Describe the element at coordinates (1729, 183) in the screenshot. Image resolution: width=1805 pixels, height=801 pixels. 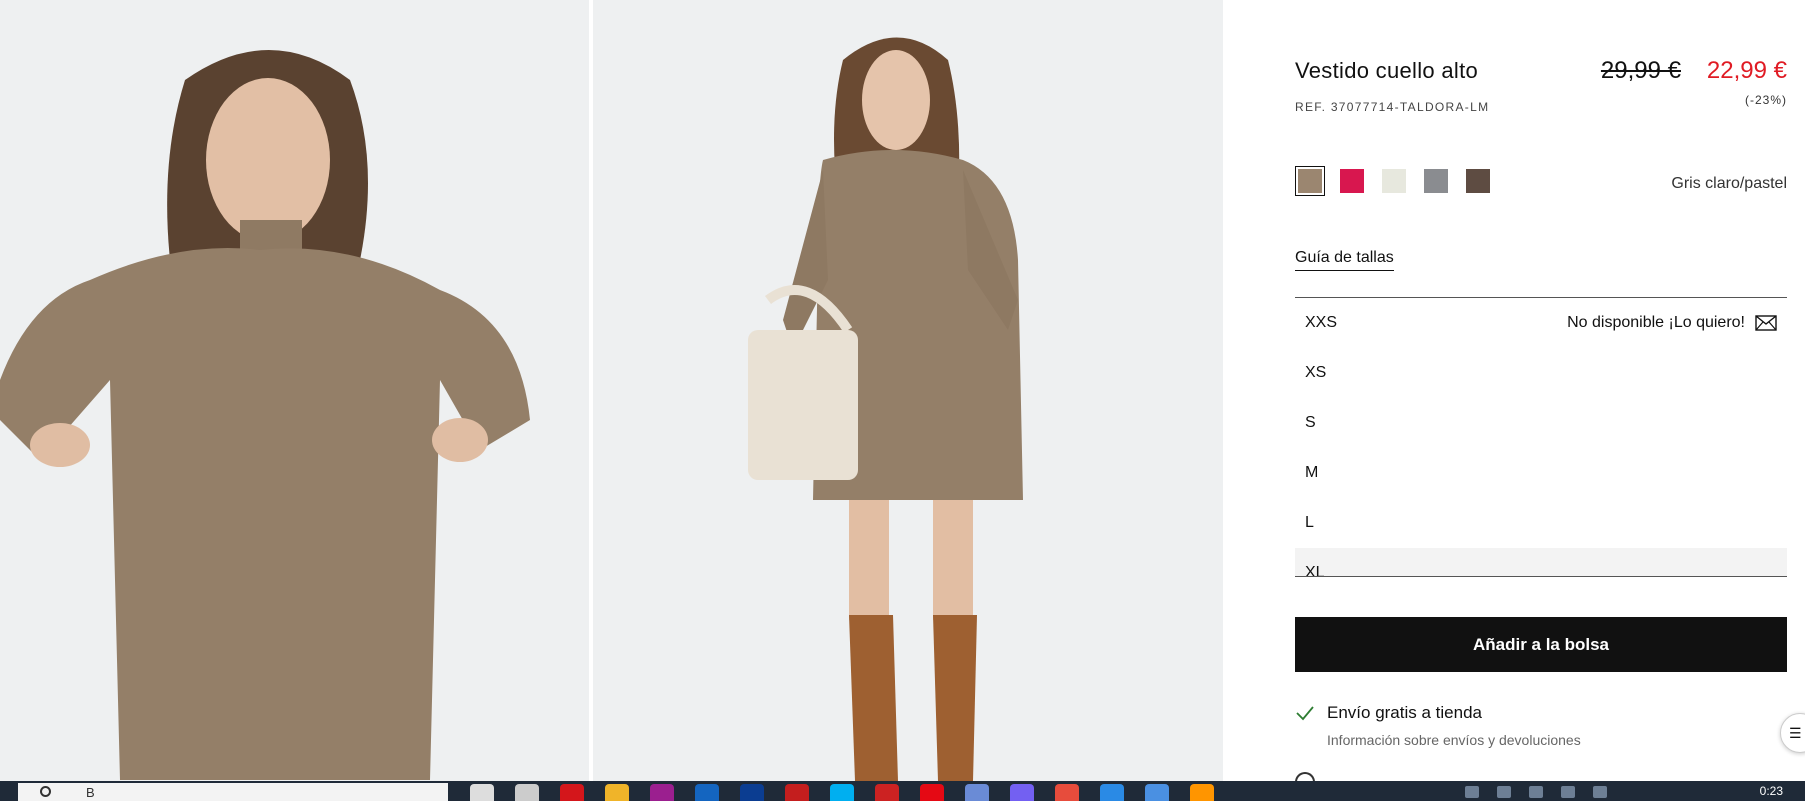
I see `selected-color-name: Gris claro/pastel` at that location.